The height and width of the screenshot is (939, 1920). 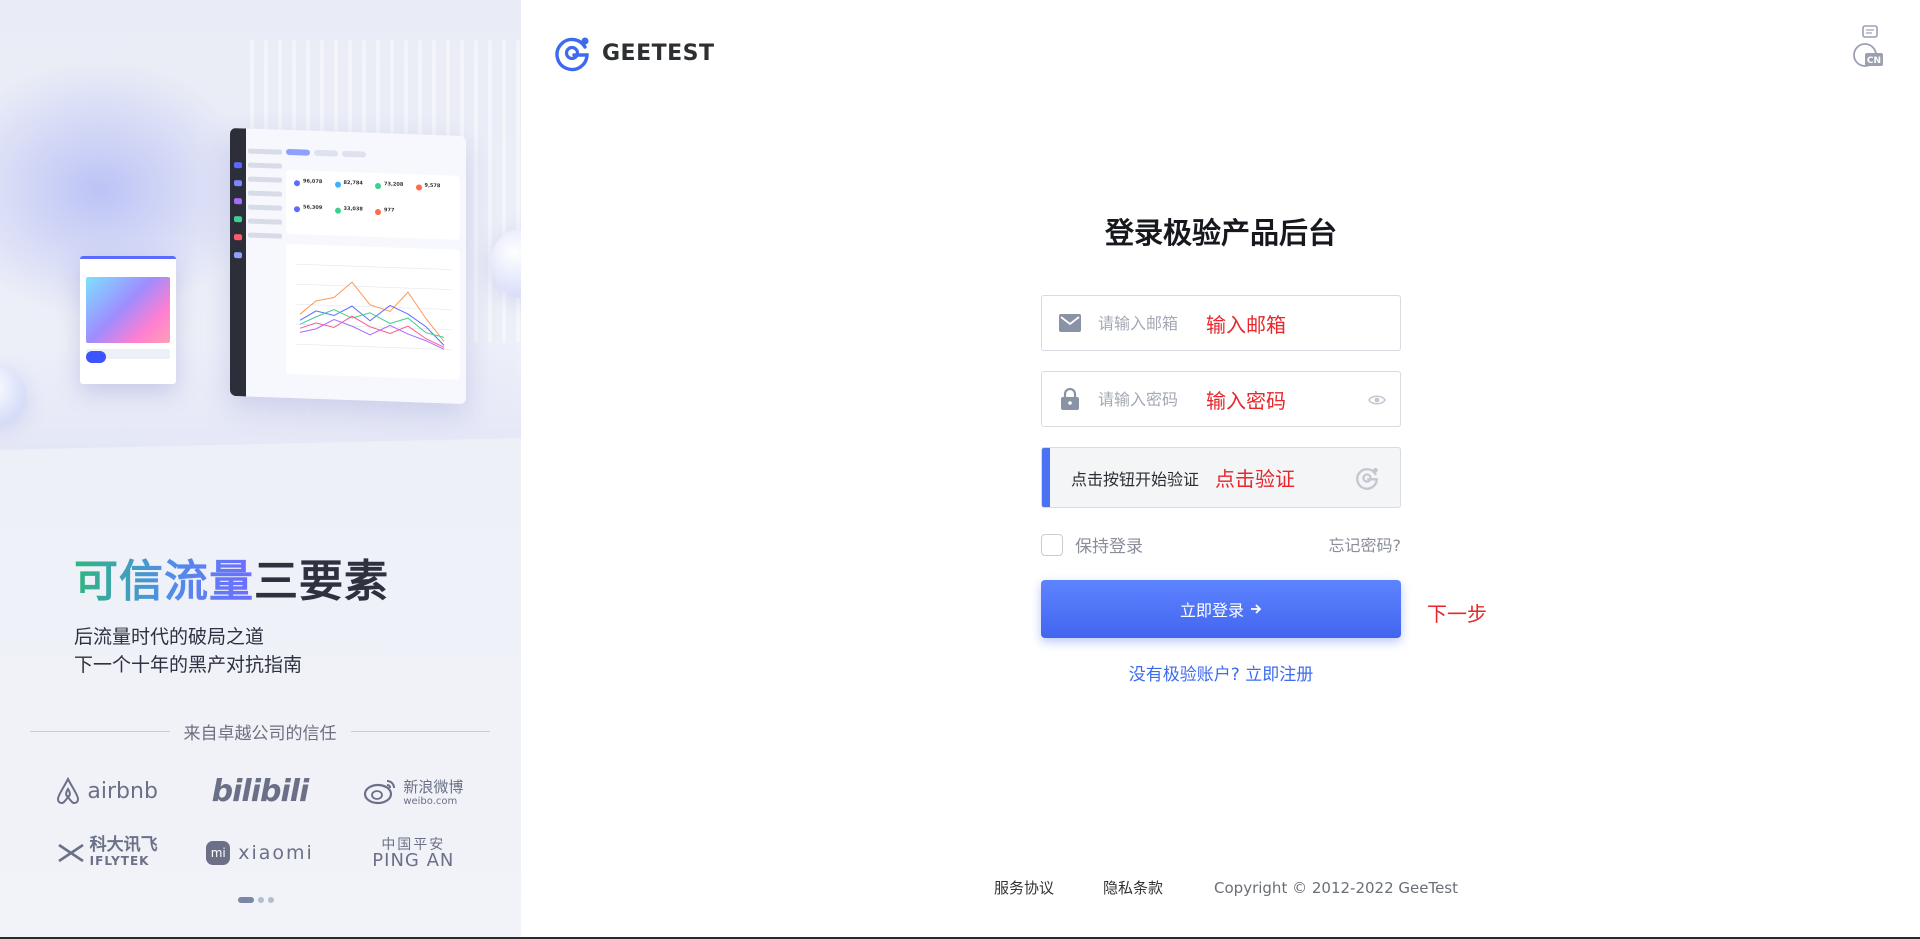 What do you see at coordinates (1109, 547) in the screenshot?
I see `remember-login-label: 保持登录` at bounding box center [1109, 547].